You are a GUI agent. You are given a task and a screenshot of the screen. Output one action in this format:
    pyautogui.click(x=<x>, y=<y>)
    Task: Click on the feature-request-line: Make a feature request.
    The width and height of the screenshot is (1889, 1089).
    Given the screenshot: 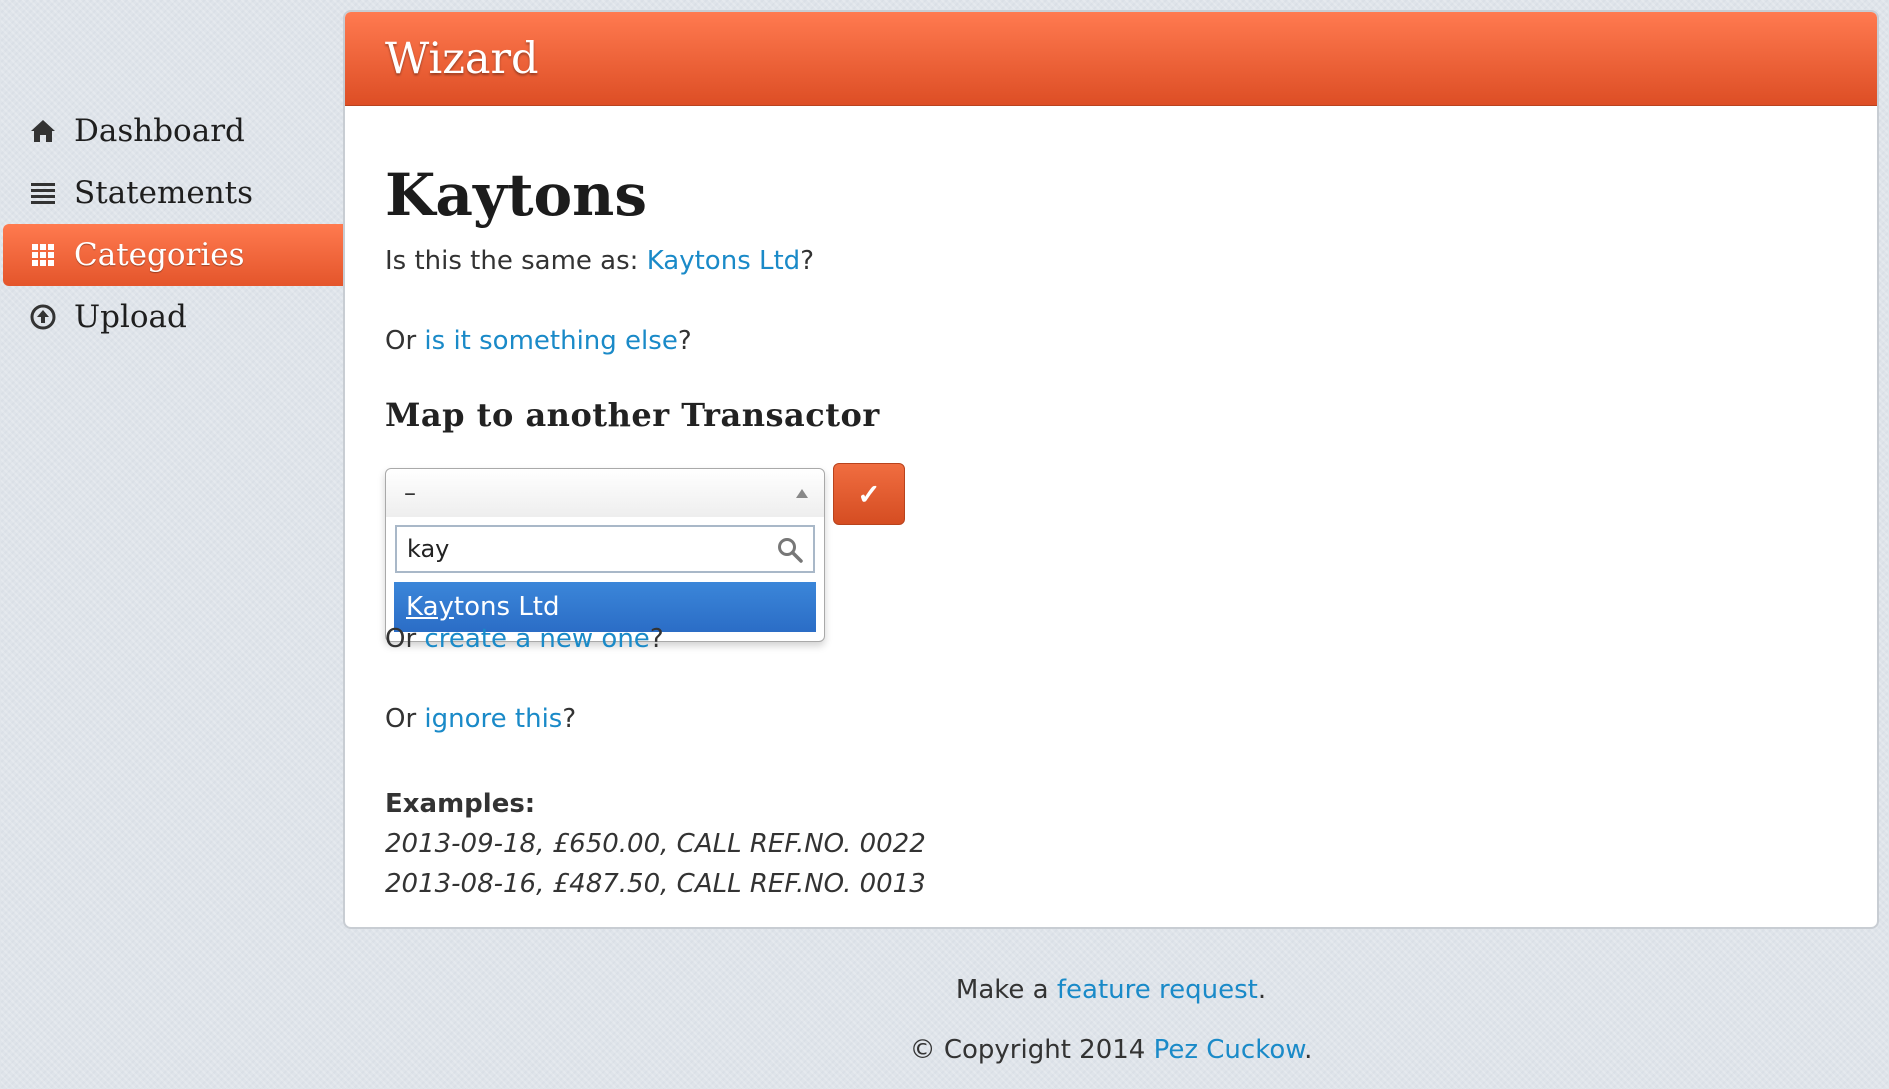 What is the action you would take?
    pyautogui.click(x=1111, y=990)
    